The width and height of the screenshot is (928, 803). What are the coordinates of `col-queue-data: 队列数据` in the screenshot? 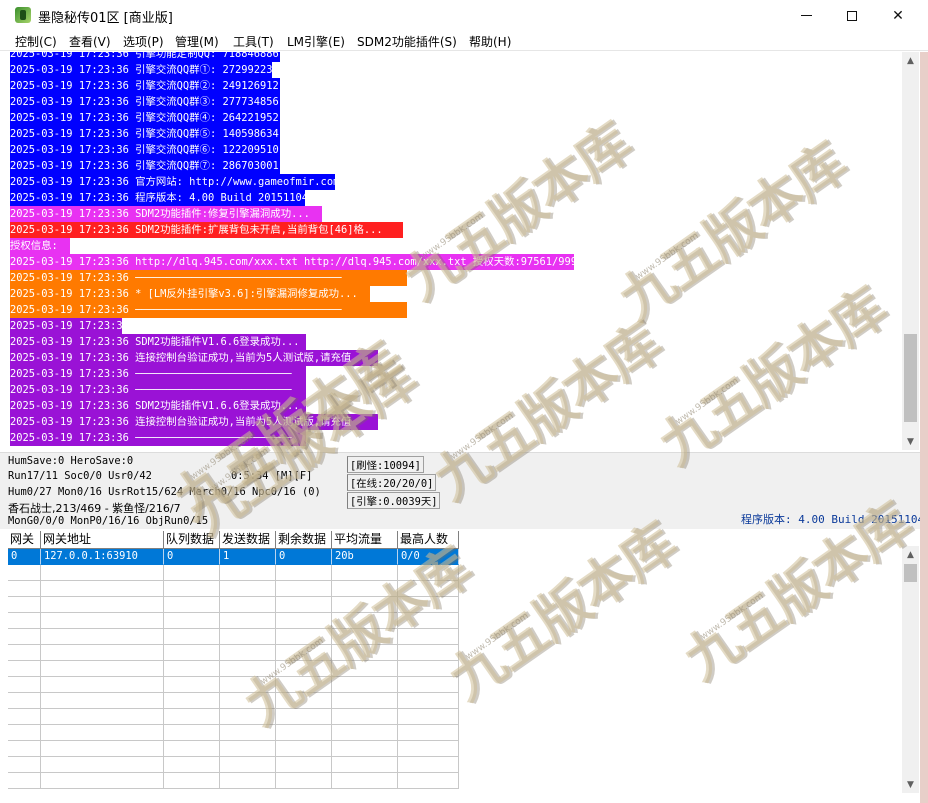 It's located at (192, 540).